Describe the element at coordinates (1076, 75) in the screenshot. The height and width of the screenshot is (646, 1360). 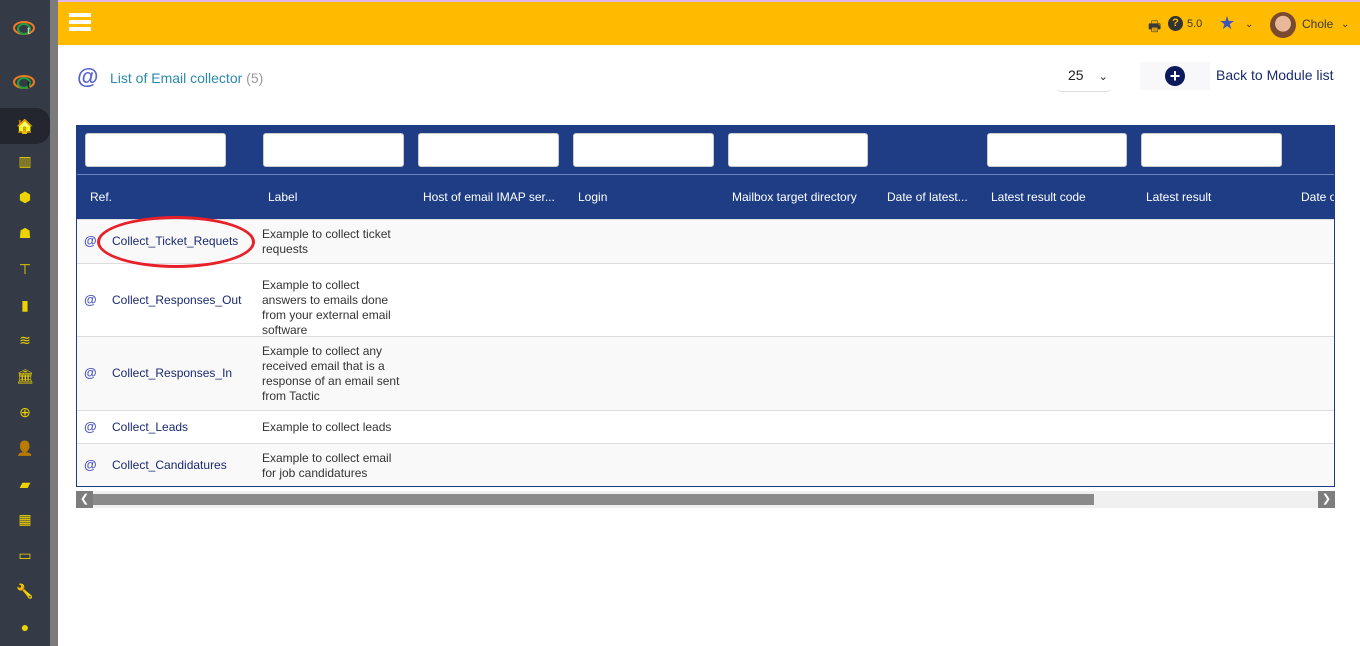
I see `page-size-value: 25` at that location.